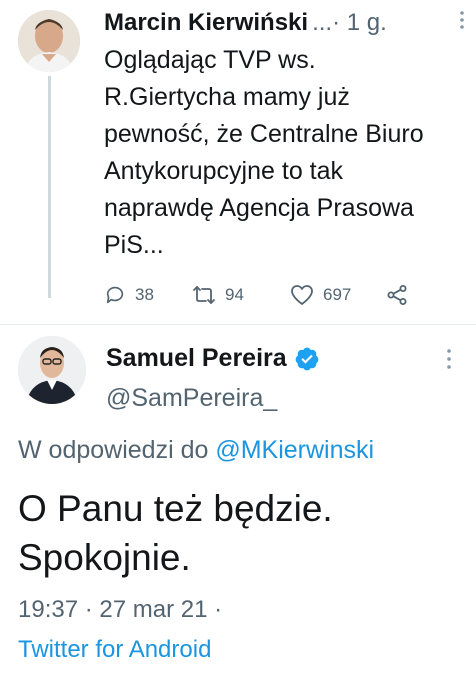  I want to click on reply-author-handle: @SamPereira_, so click(191, 398).